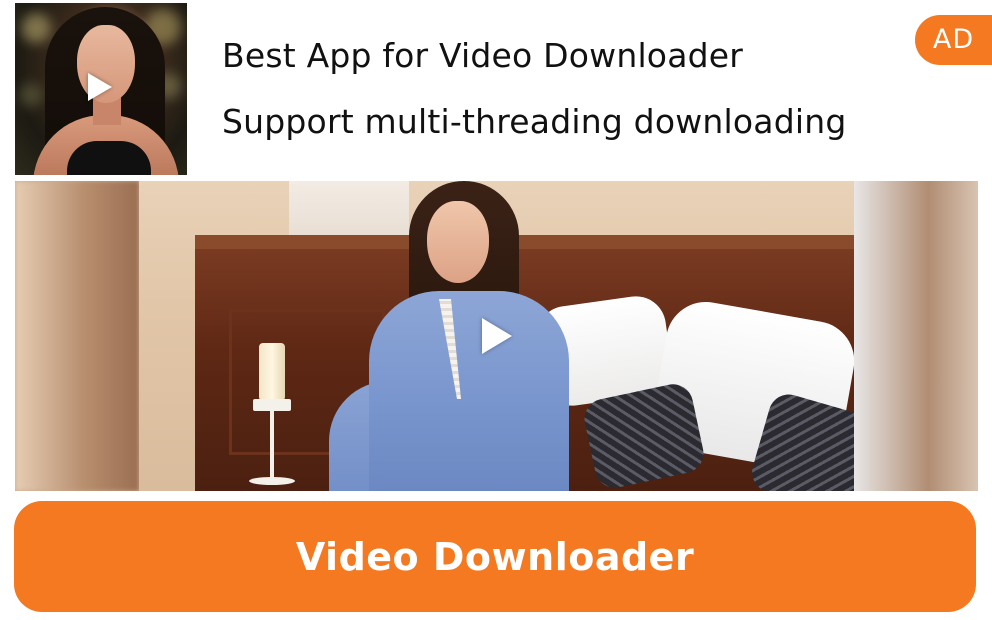 This screenshot has height=620, width=992. Describe the element at coordinates (534, 121) in the screenshot. I see `ad-subline: Support multi-threading downloading` at that location.